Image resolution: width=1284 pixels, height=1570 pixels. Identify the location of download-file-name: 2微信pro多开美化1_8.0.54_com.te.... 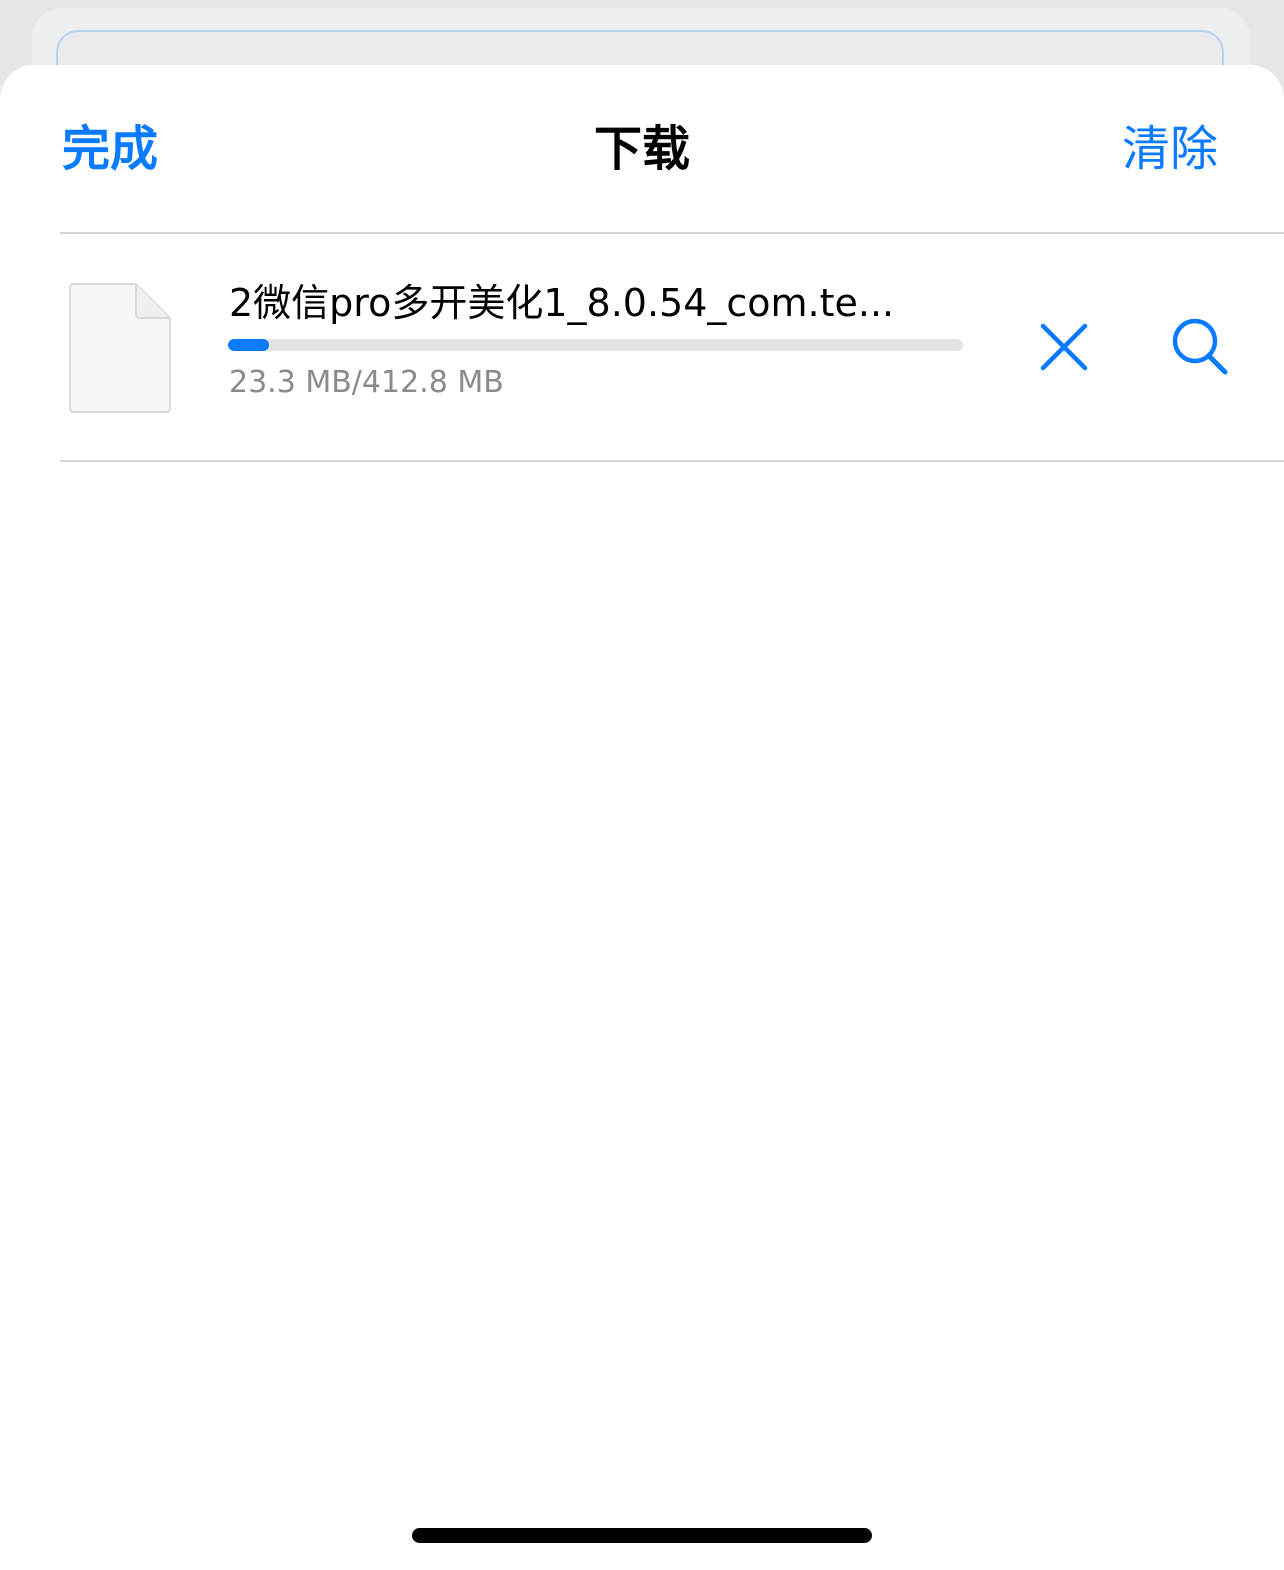
(562, 303).